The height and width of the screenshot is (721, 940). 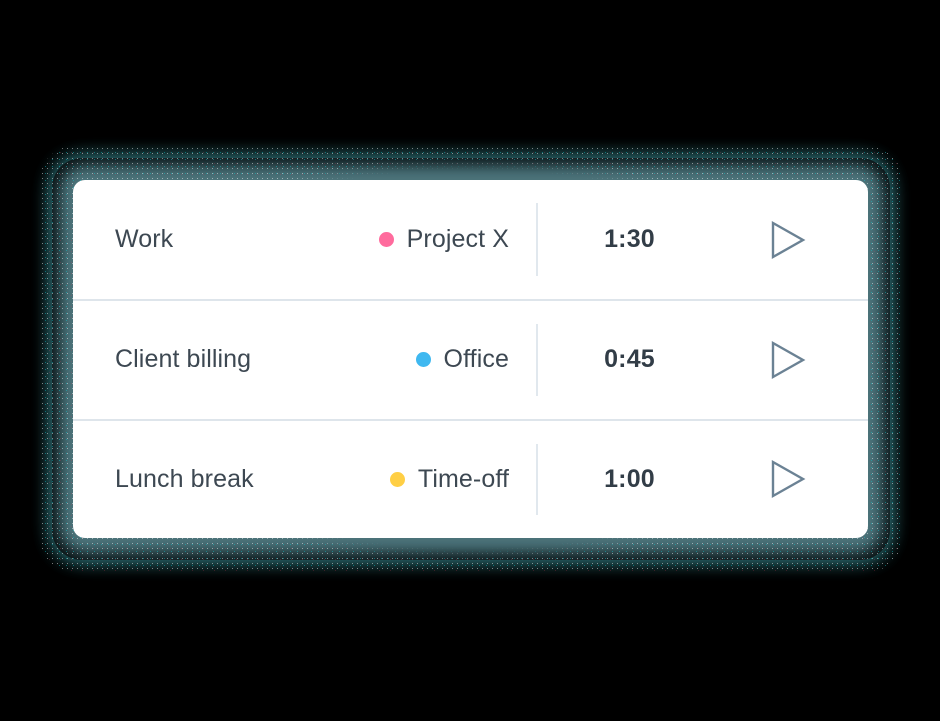 I want to click on task-name: Work, so click(x=144, y=239).